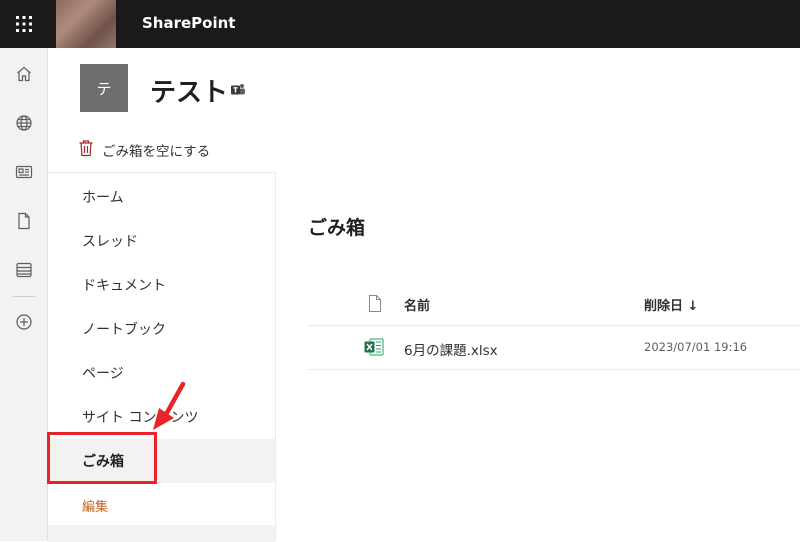 The image size is (800, 542). I want to click on lists-icon, so click(24, 270).